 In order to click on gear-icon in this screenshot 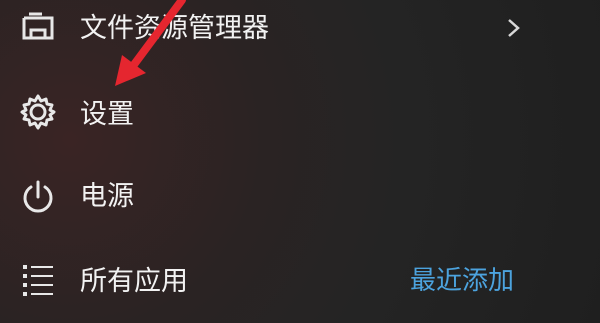, I will do `click(38, 112)`.